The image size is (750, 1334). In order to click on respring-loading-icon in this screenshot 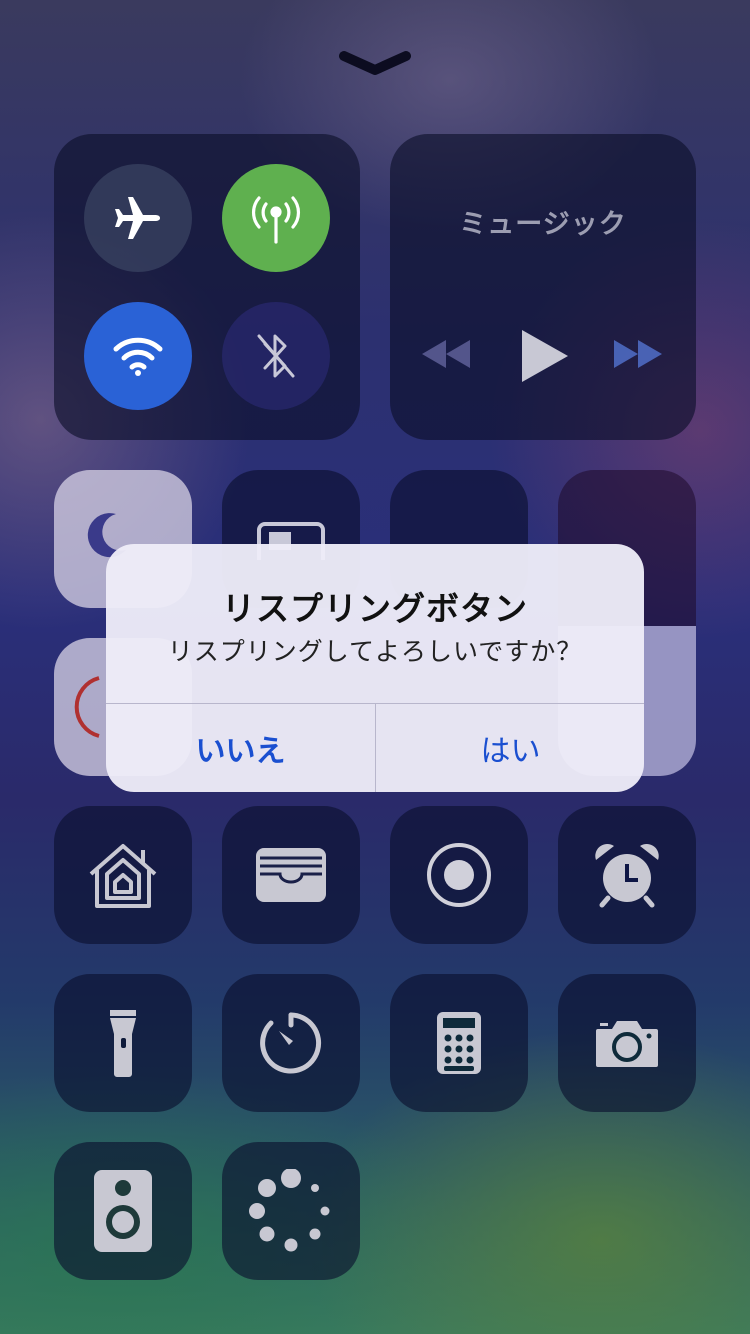, I will do `click(291, 1211)`.